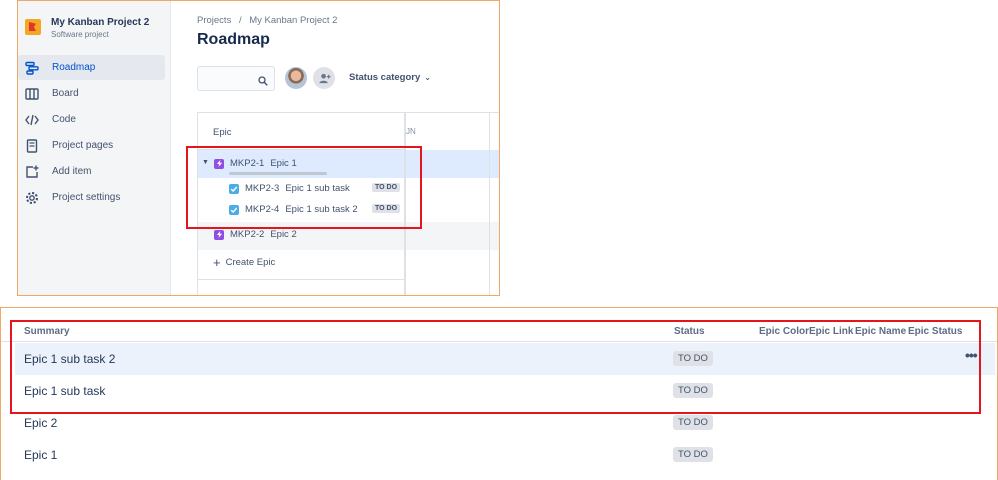  What do you see at coordinates (217, 262) in the screenshot?
I see `plus-icon: +` at bounding box center [217, 262].